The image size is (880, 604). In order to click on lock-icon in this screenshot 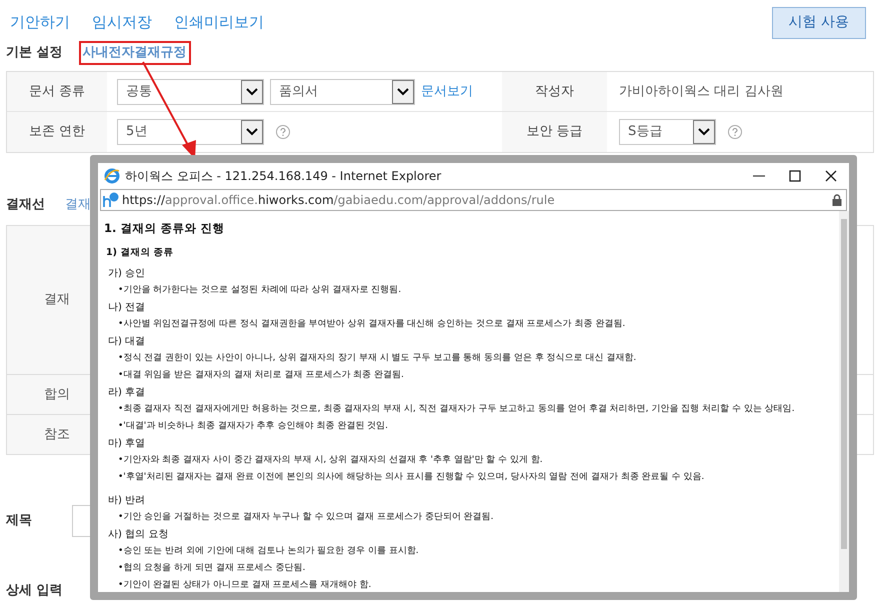, I will do `click(837, 200)`.